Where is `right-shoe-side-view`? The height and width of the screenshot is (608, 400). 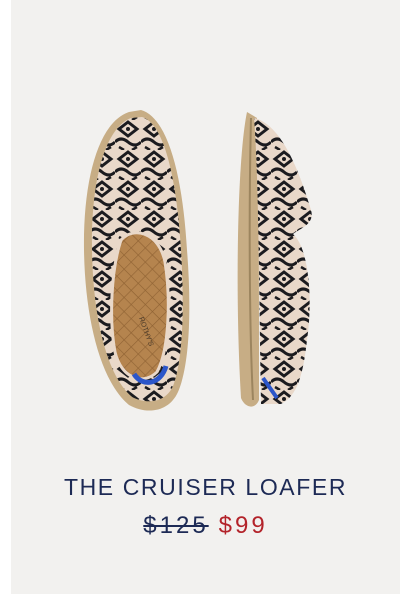 right-shoe-side-view is located at coordinates (274, 259).